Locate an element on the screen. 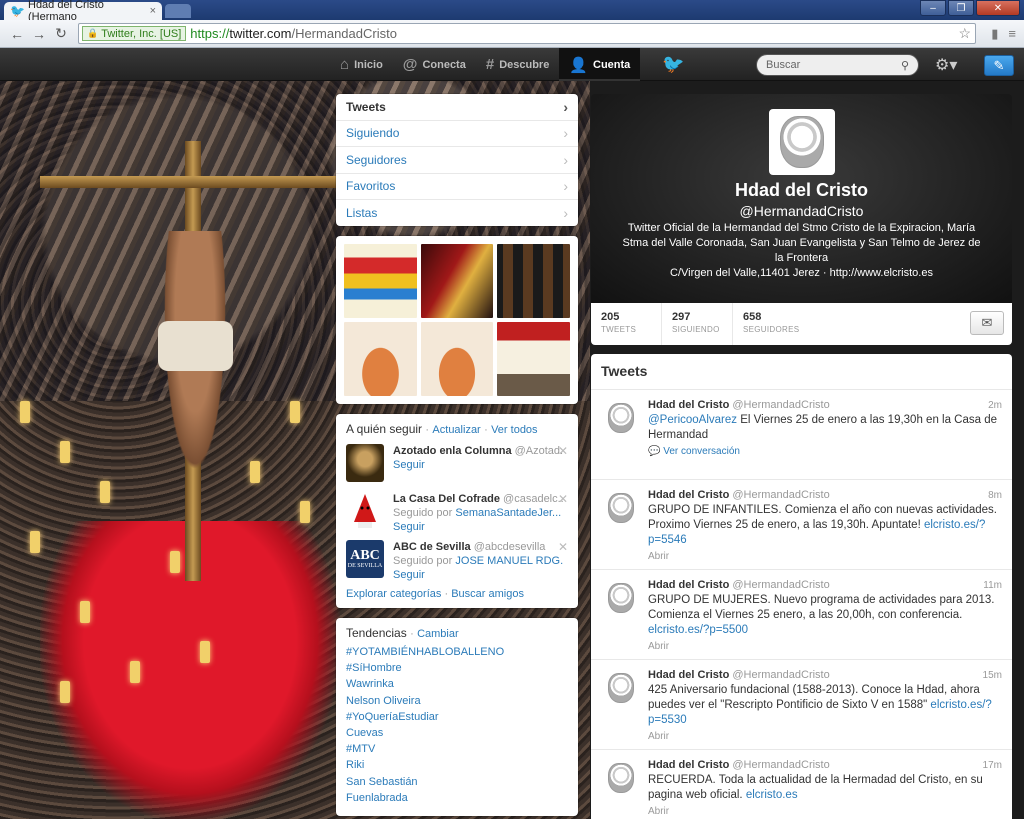 This screenshot has height=819, width=1024. tweet-time: 11m is located at coordinates (992, 585).